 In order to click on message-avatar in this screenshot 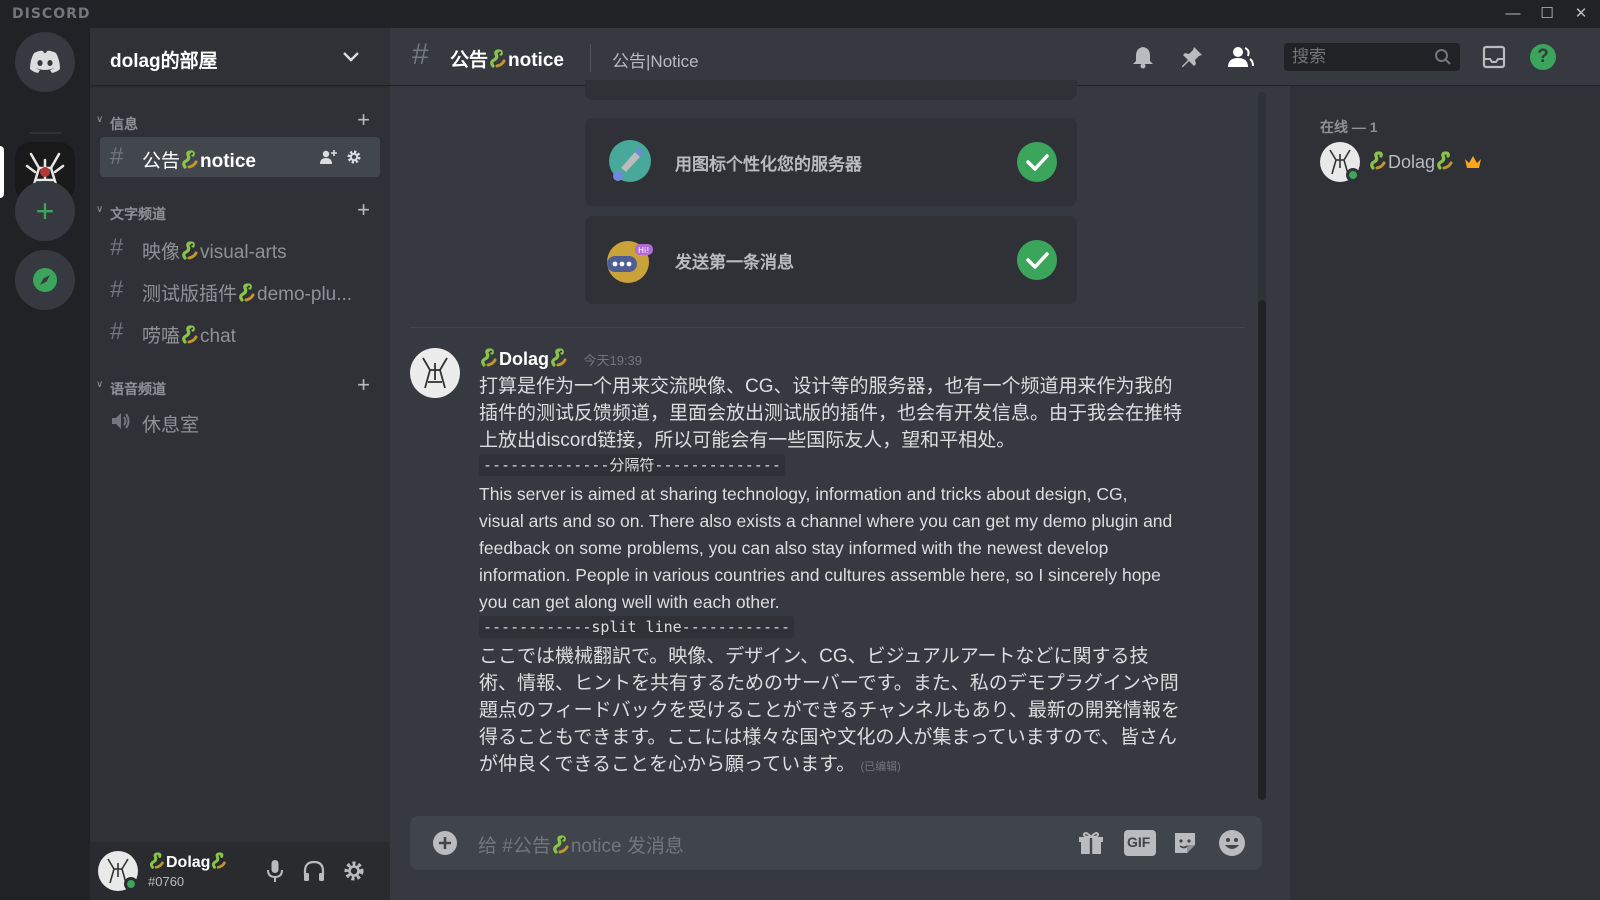, I will do `click(435, 373)`.